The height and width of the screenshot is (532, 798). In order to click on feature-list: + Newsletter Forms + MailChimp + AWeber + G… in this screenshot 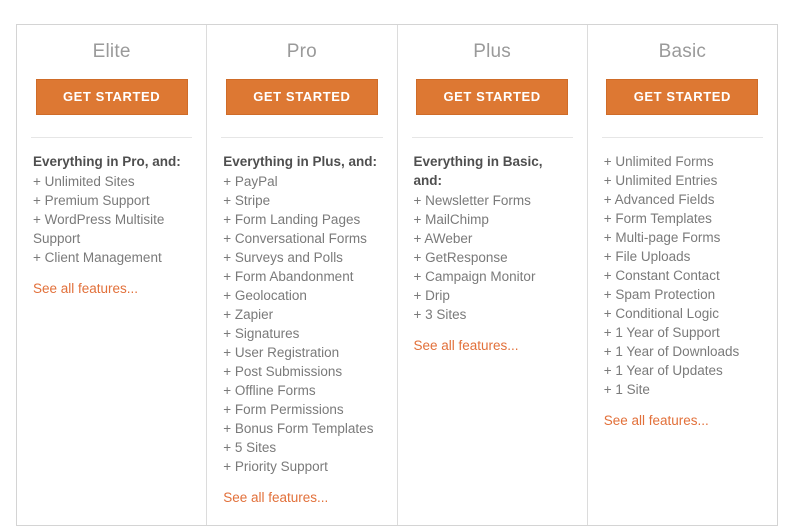, I will do `click(492, 257)`.